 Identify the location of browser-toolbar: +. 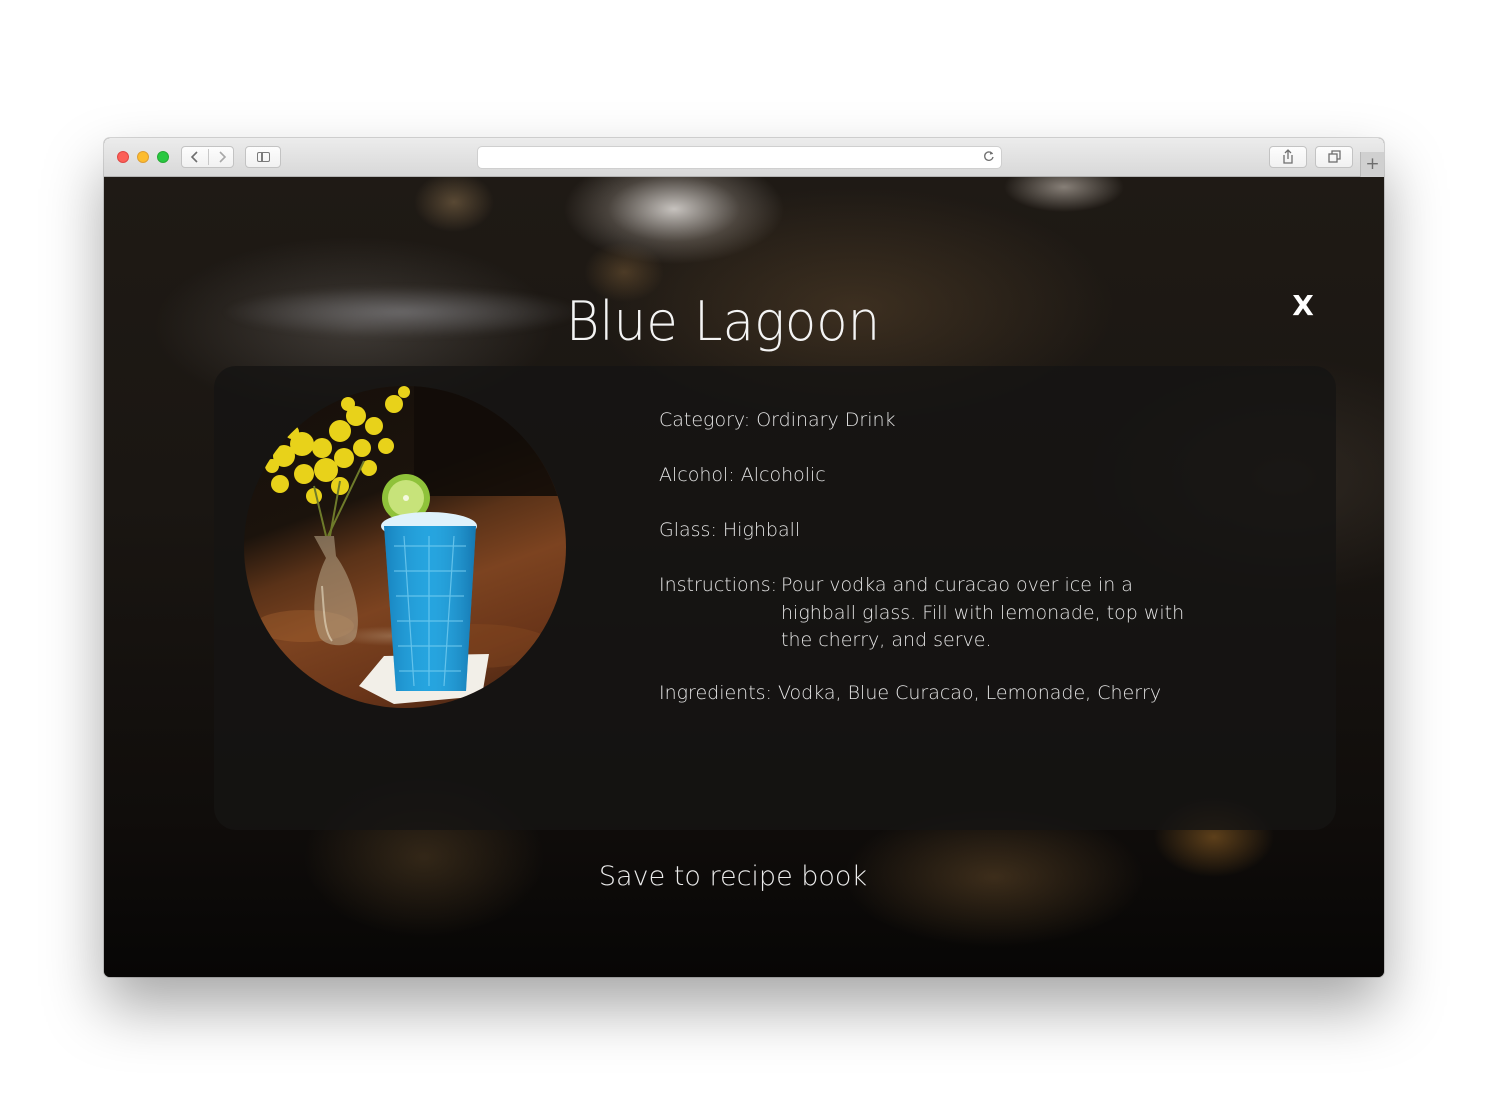
(744, 157).